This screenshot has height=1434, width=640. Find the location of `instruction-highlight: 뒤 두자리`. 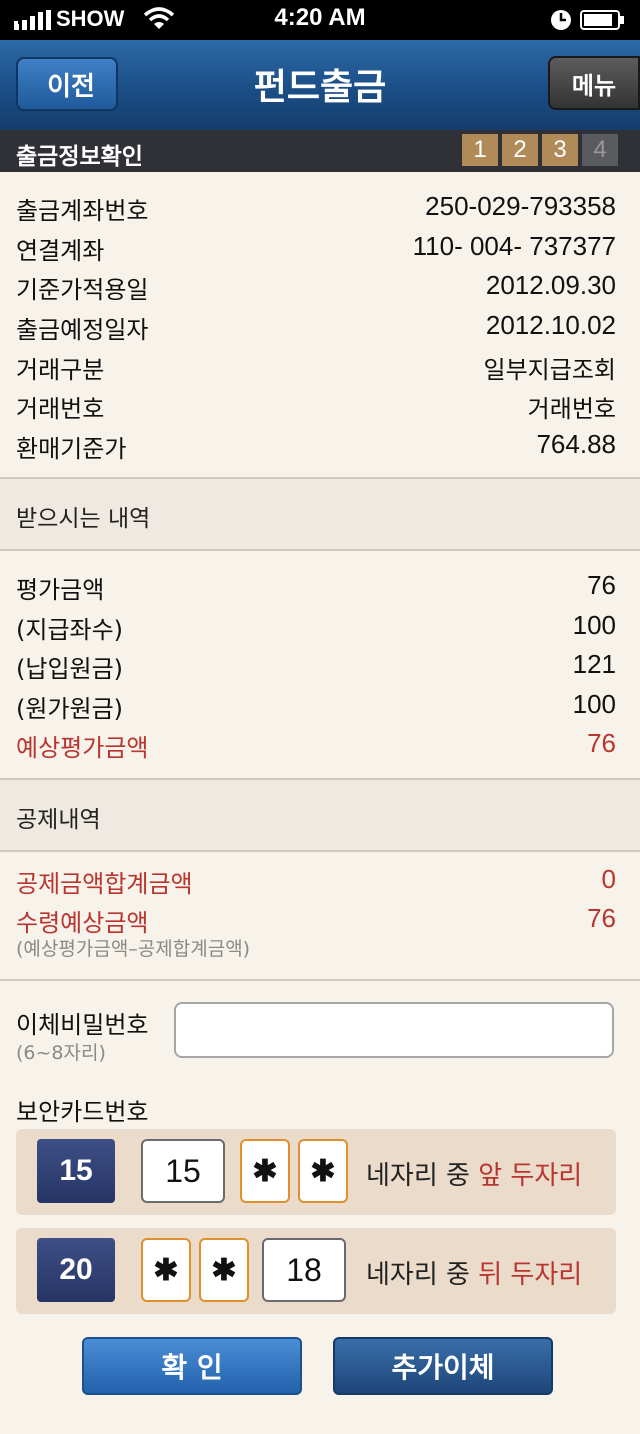

instruction-highlight: 뒤 두자리 is located at coordinates (530, 1275).